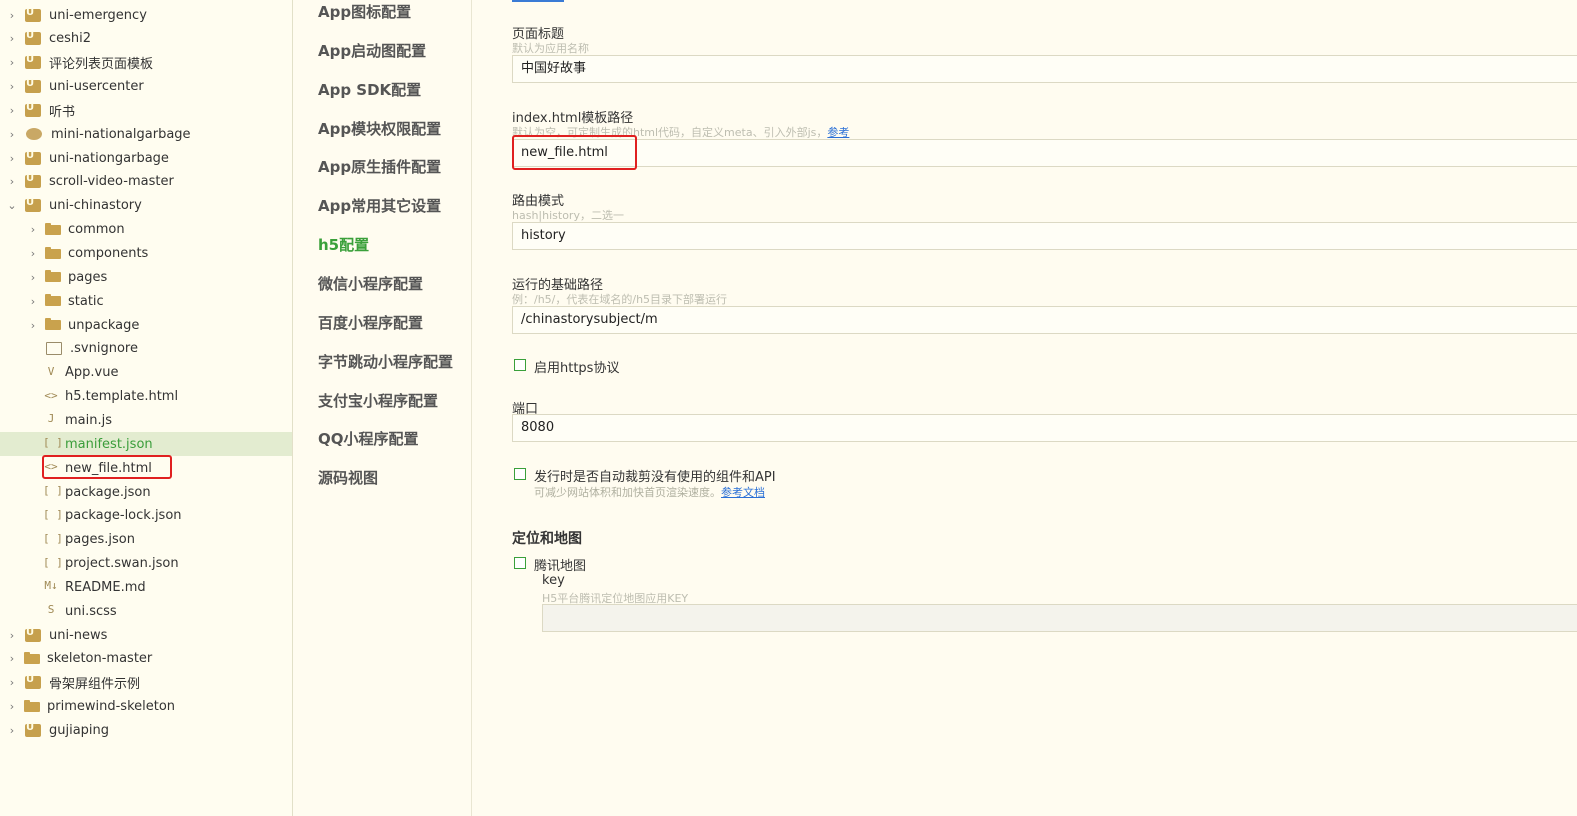  I want to click on nav-item: 支付宝小程序配置, so click(378, 400).